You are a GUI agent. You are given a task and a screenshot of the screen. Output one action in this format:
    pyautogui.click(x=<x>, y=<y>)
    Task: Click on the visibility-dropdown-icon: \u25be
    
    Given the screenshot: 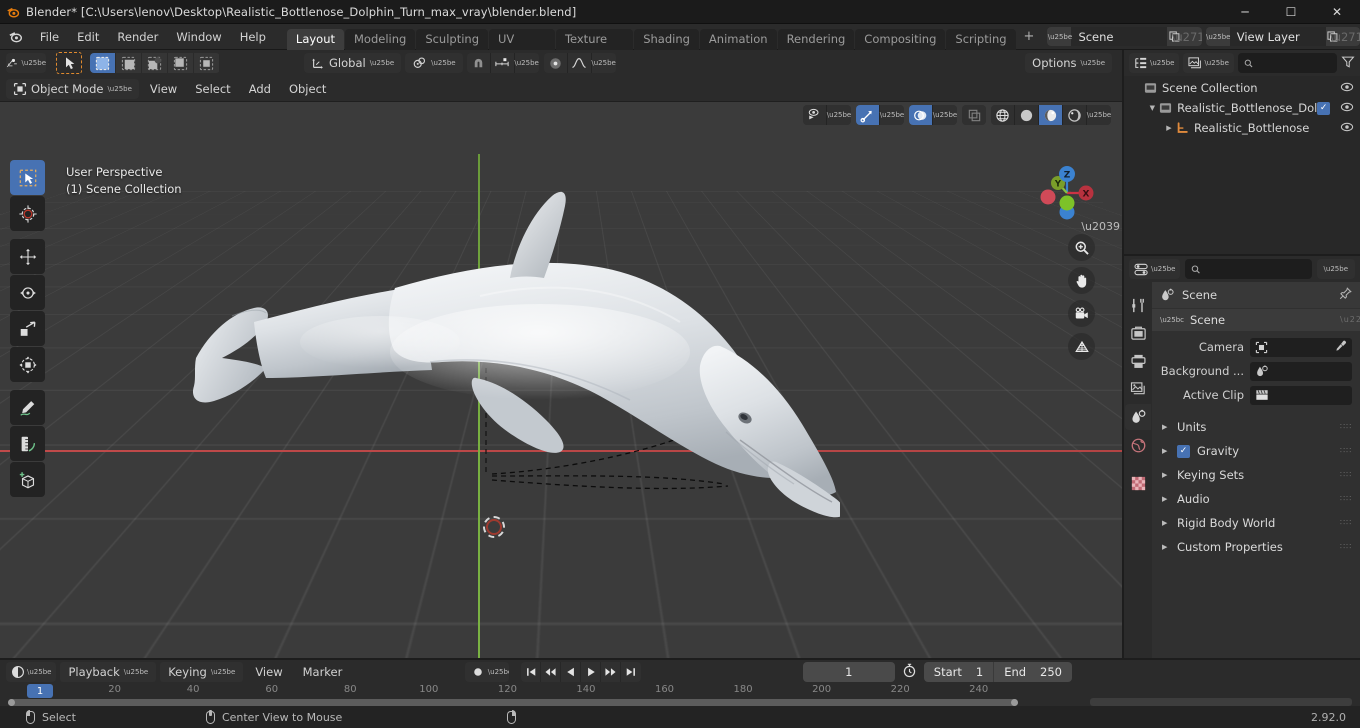 What is the action you would take?
    pyautogui.click(x=839, y=115)
    